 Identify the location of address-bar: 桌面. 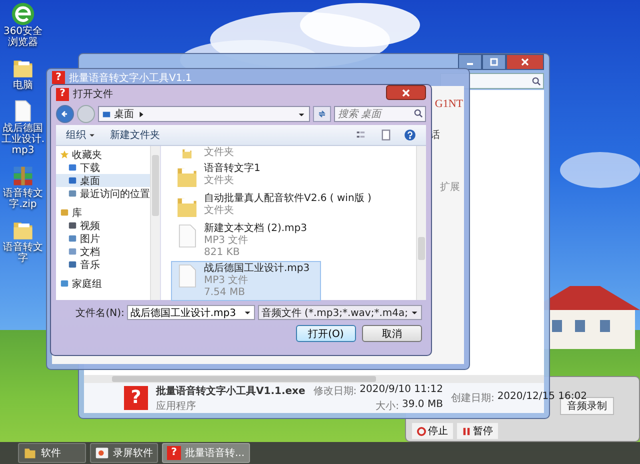
(204, 114).